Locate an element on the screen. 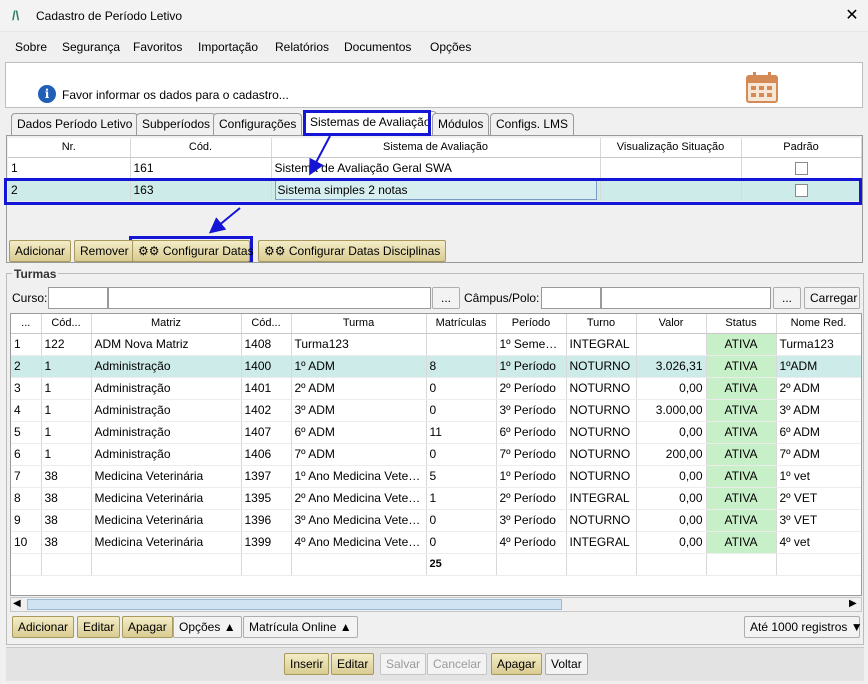 The image size is (868, 684). cell-idx: 2 is located at coordinates (26, 366).